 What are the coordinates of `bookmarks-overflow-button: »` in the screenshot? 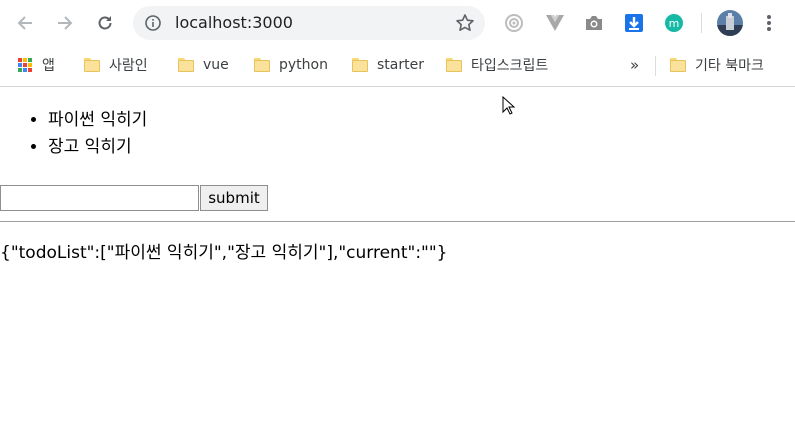 It's located at (634, 65).